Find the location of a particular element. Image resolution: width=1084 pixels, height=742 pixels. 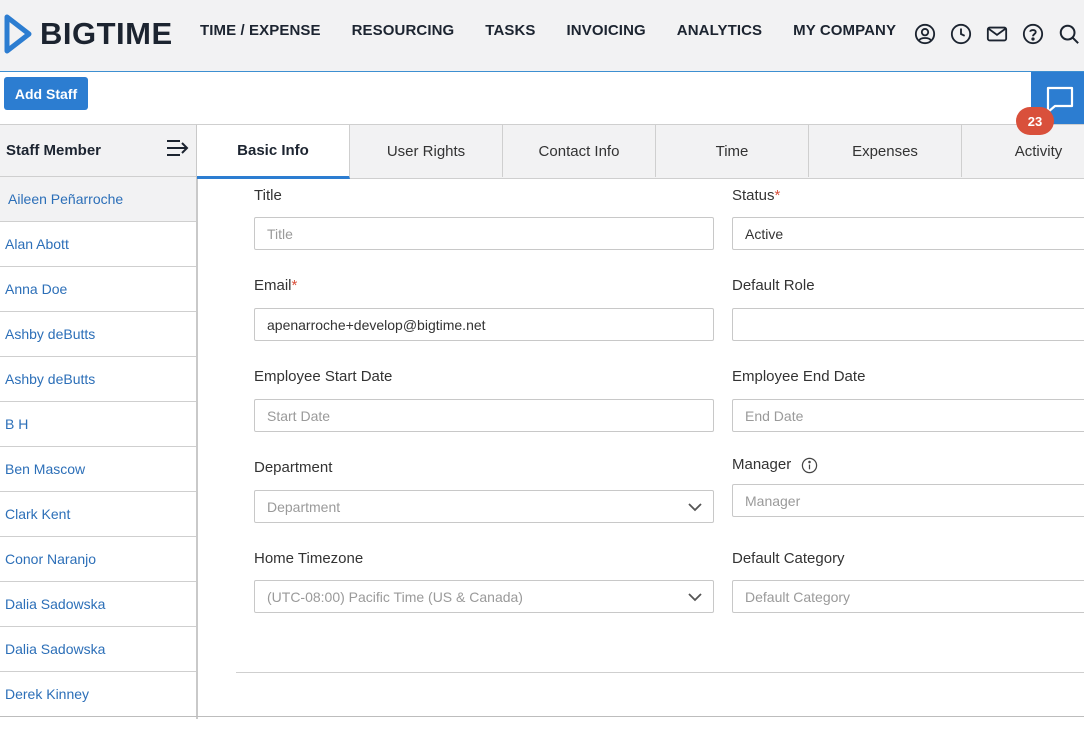

tab-expenses: Expenses is located at coordinates (885, 151).